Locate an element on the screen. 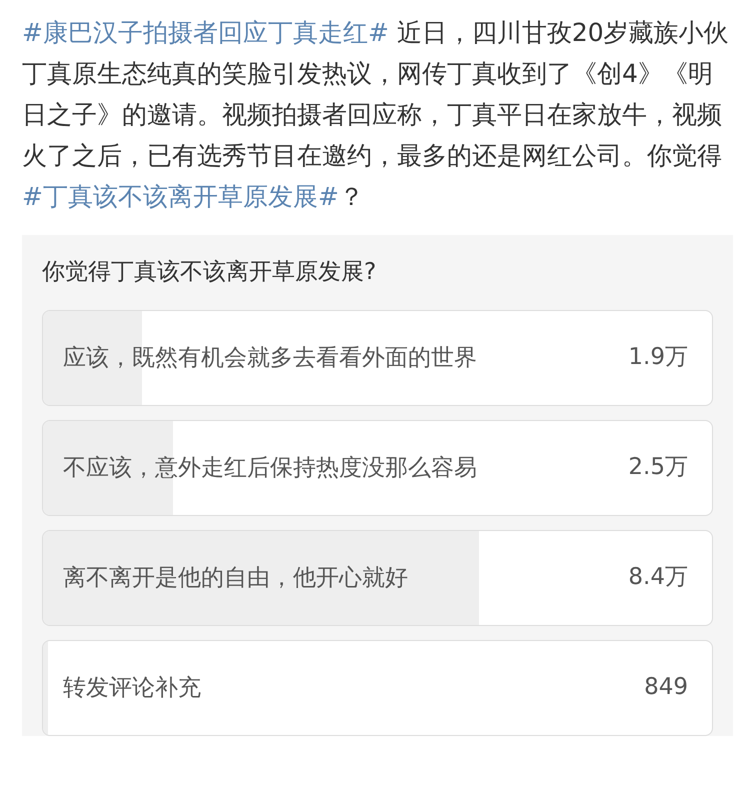  hashtag-link: #康巴汉子拍摄者回应丁真走红# is located at coordinates (205, 32).